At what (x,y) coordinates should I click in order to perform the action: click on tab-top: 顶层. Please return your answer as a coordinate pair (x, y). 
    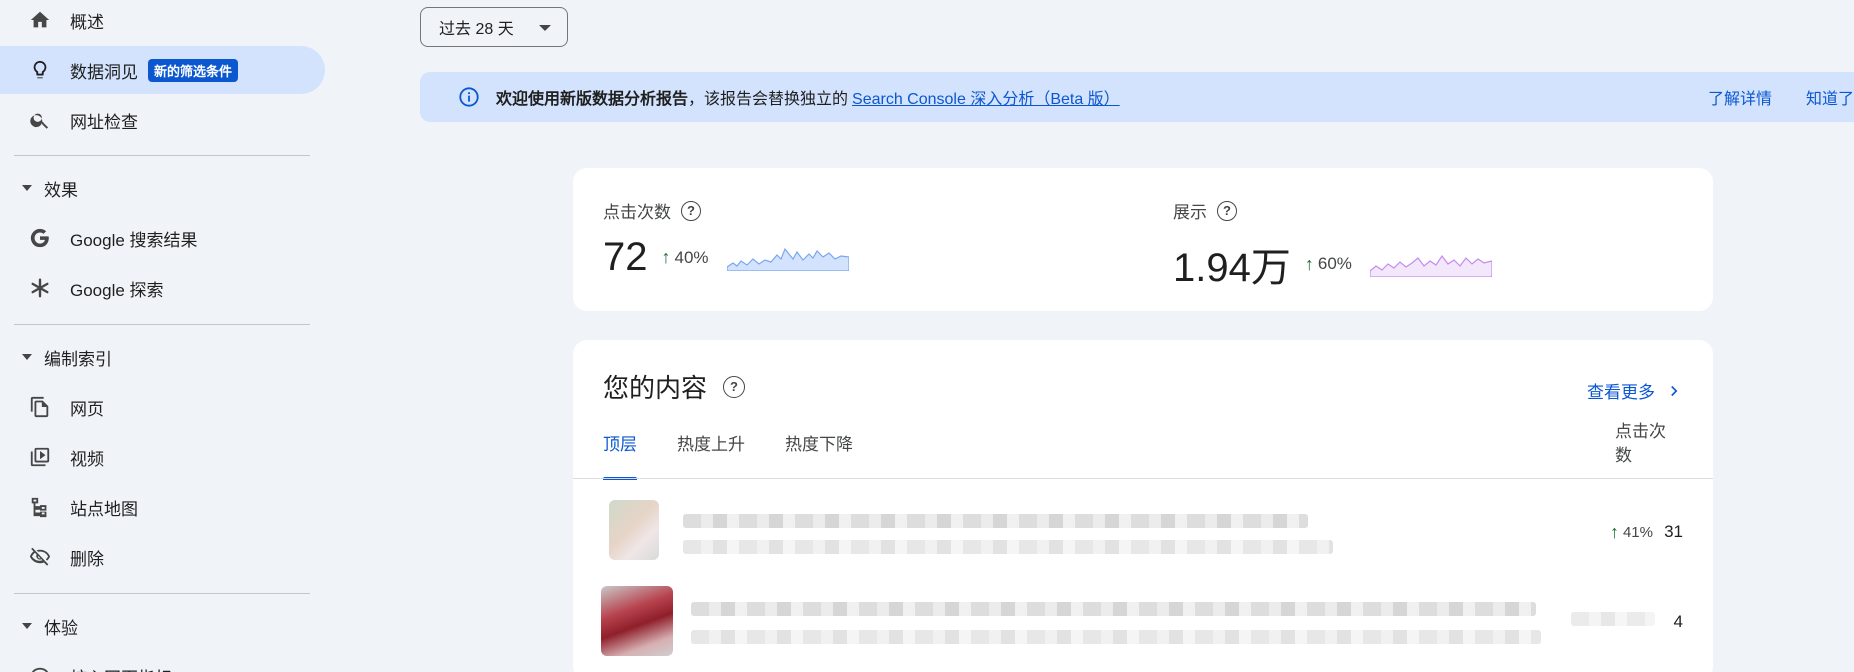
    Looking at the image, I should click on (620, 455).